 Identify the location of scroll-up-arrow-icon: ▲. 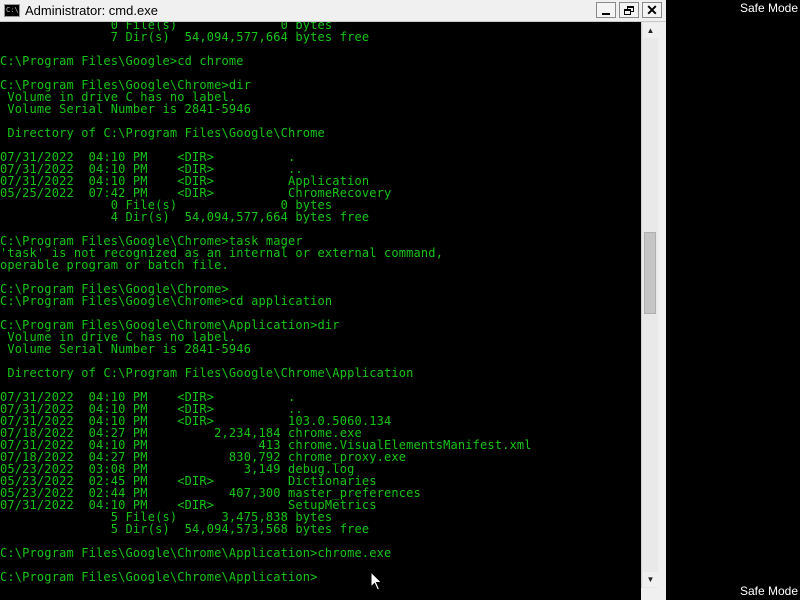
(650, 30).